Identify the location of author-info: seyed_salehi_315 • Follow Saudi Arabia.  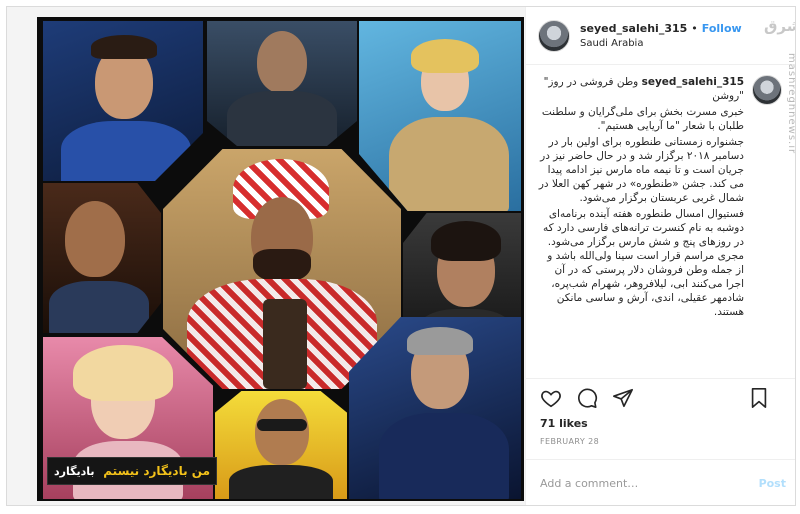
(661, 36).